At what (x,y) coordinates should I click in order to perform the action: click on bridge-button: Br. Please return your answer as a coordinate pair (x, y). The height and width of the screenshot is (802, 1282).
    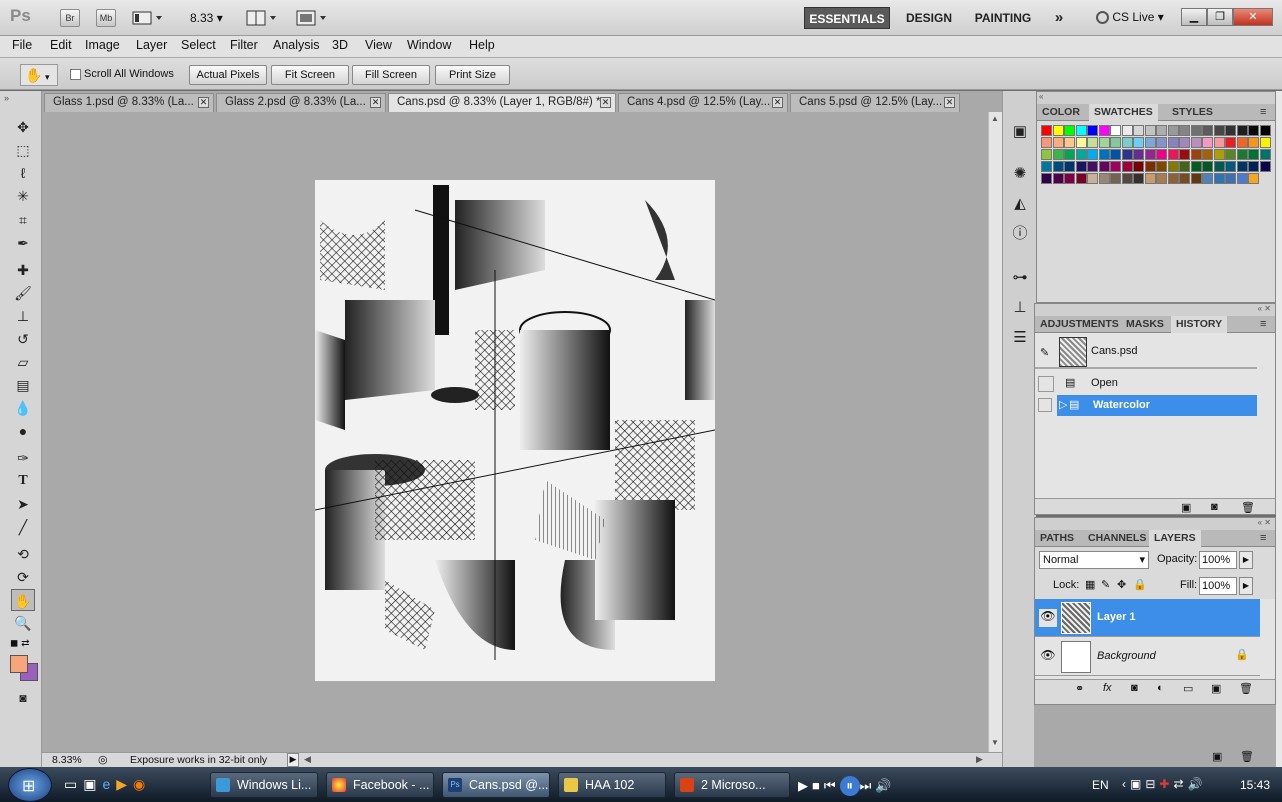
    Looking at the image, I should click on (70, 18).